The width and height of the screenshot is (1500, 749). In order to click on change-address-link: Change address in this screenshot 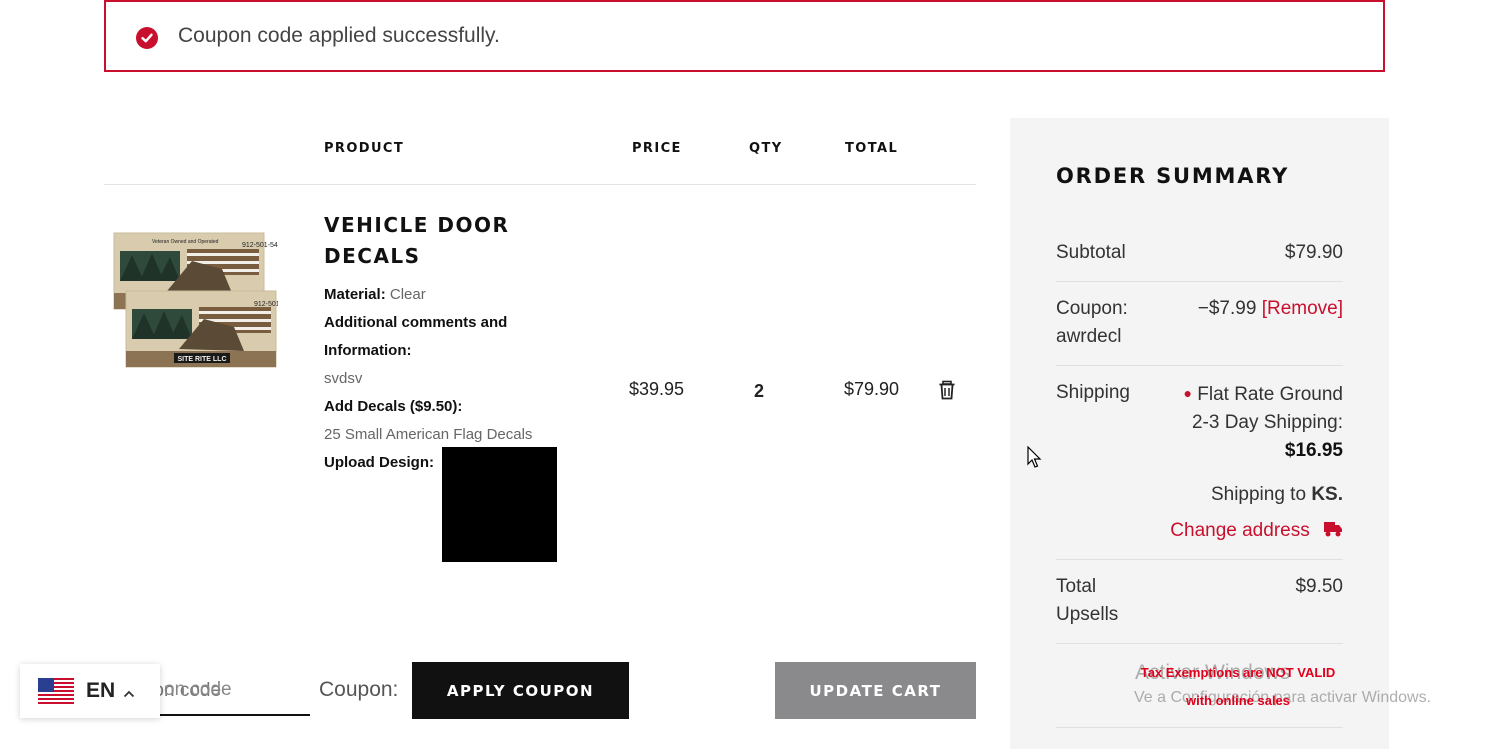, I will do `click(1256, 531)`.